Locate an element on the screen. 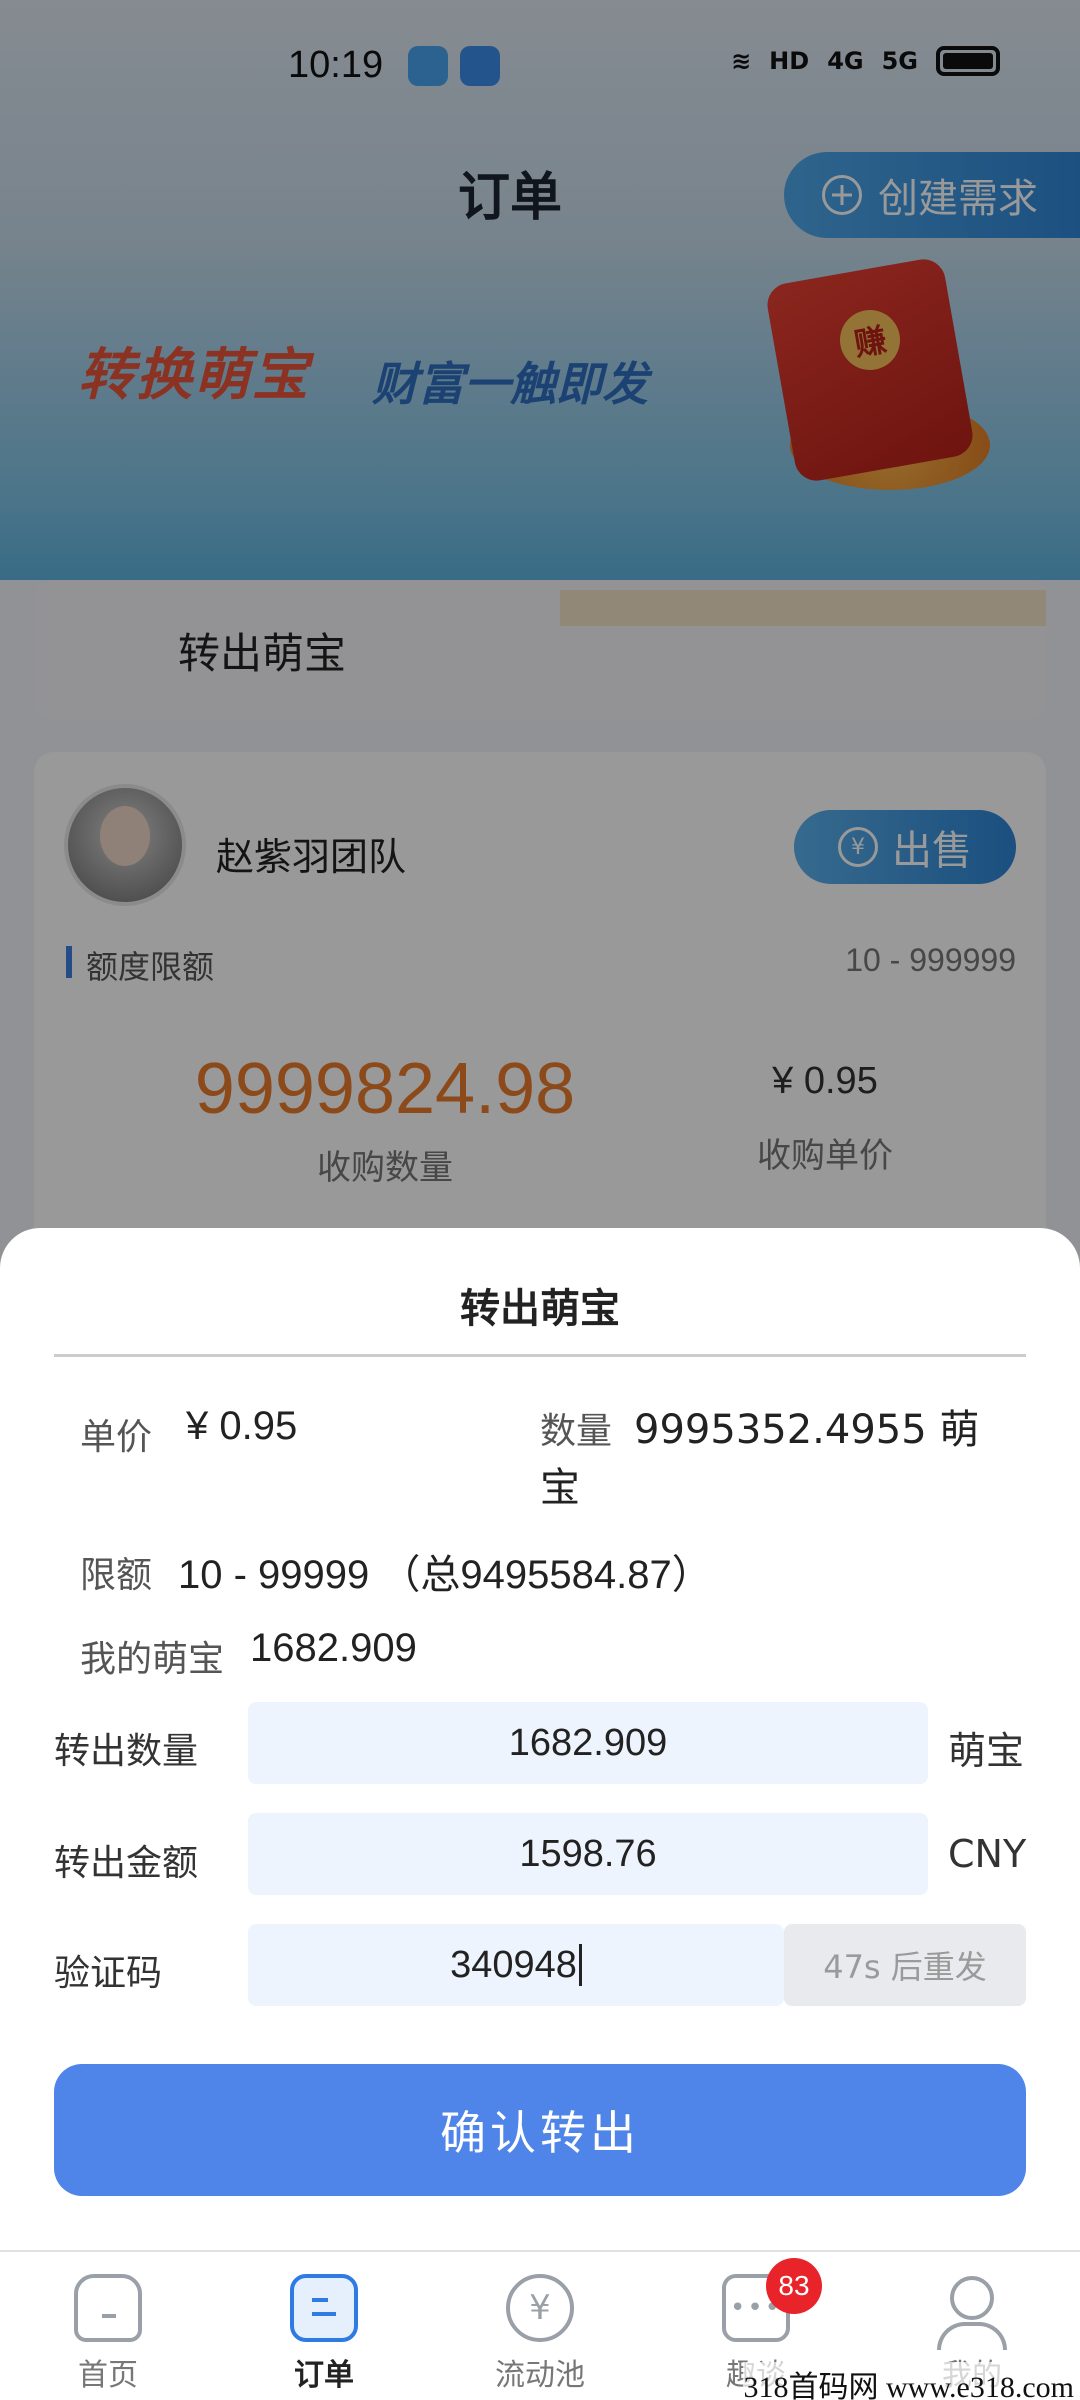 The width and height of the screenshot is (1080, 2400). person-icon-body is located at coordinates (972, 2336).